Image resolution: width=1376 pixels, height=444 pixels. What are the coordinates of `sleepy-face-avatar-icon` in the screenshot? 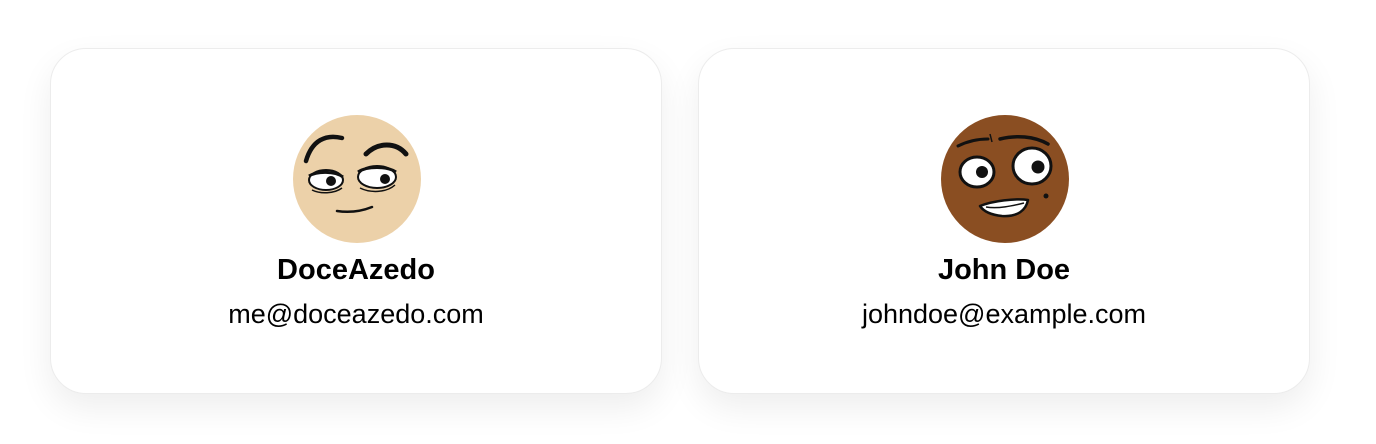 It's located at (357, 179).